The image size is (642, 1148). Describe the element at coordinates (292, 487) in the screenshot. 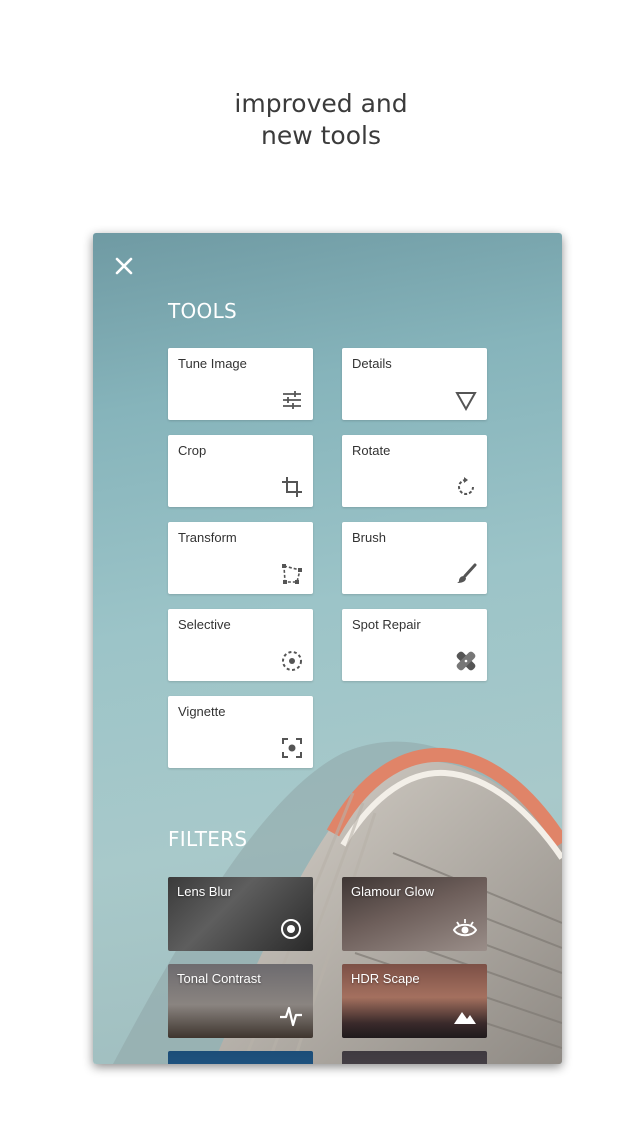

I see `crop-icon` at that location.